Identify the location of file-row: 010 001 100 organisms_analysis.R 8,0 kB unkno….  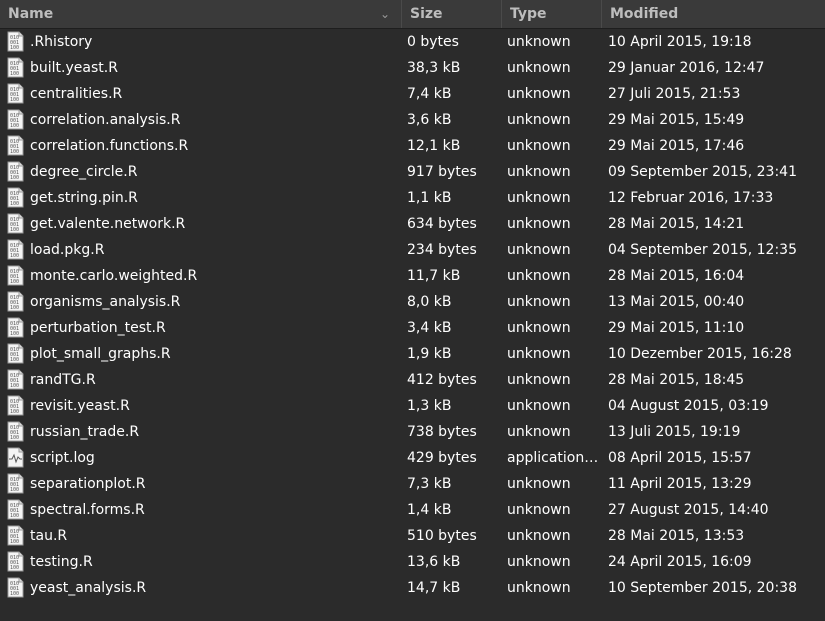
(412, 302).